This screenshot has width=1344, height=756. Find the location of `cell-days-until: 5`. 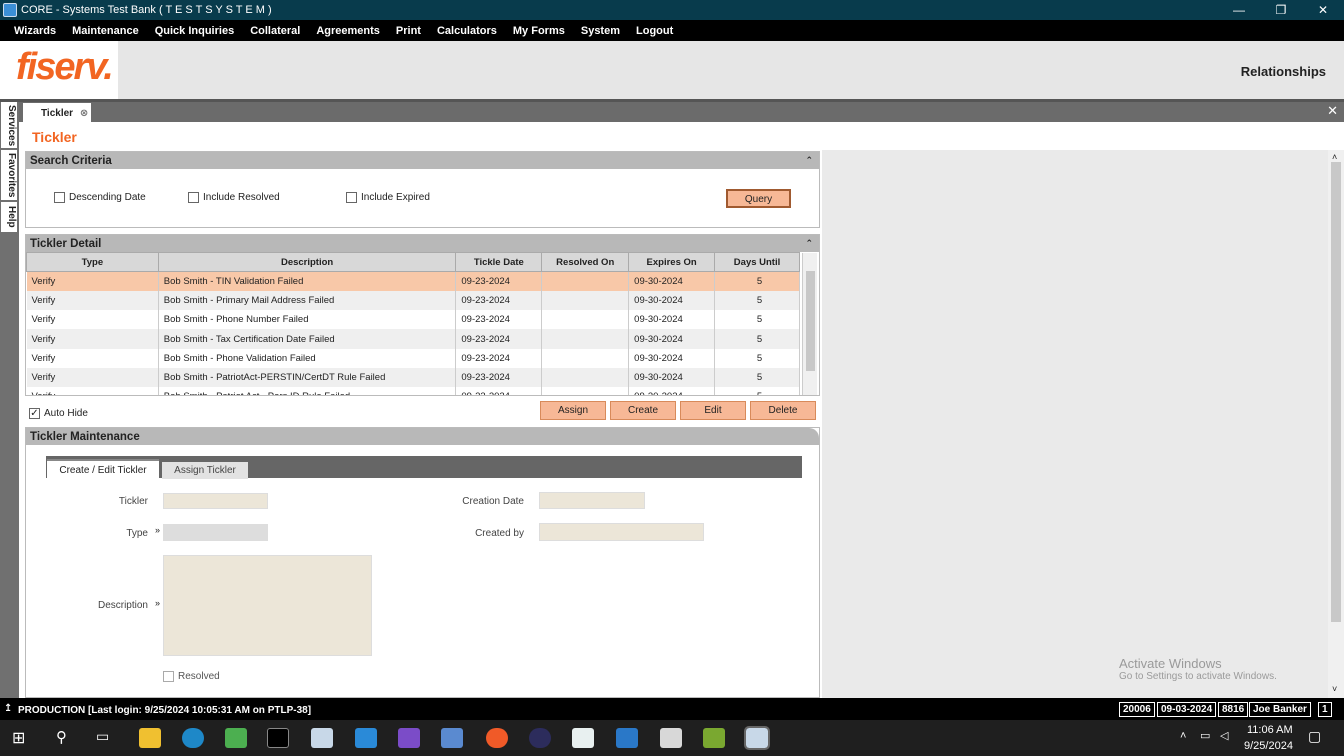

cell-days-until: 5 is located at coordinates (757, 300).